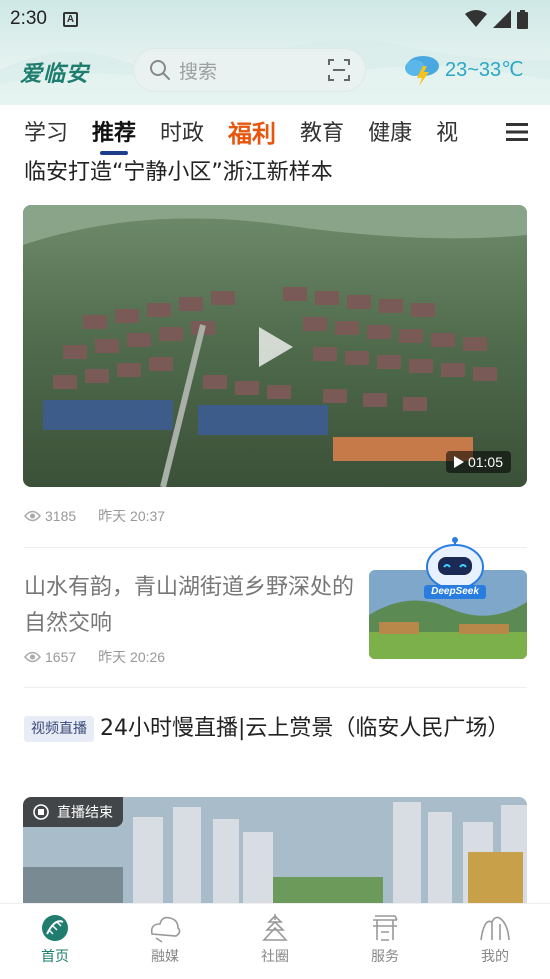  Describe the element at coordinates (495, 957) in the screenshot. I see `nav-label: 我的` at that location.